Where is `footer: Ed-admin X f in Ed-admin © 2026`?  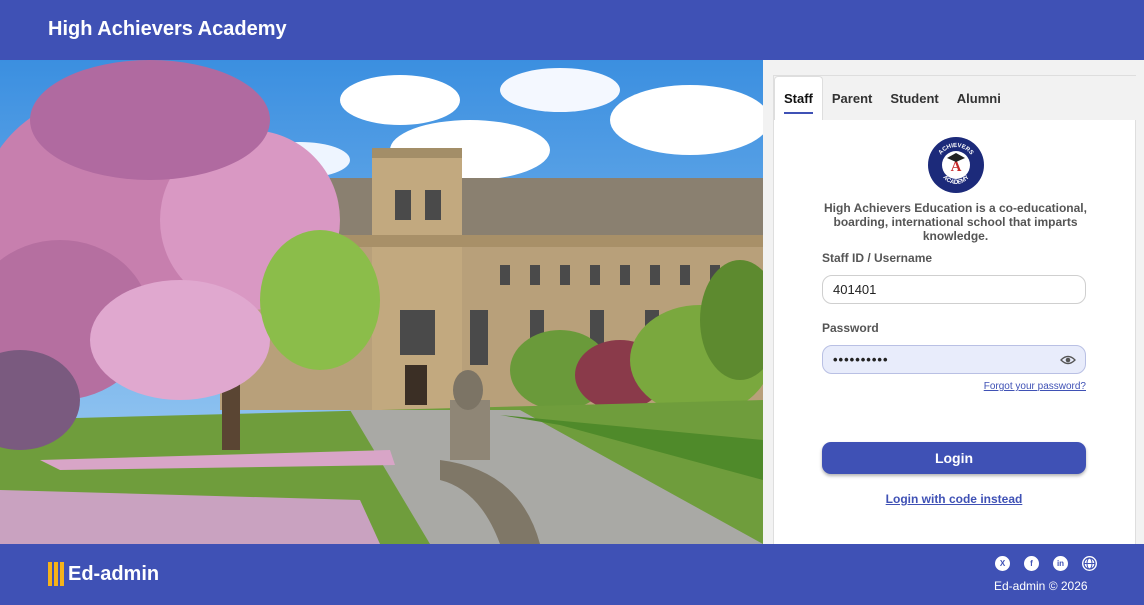 footer: Ed-admin X f in Ed-admin © 2026 is located at coordinates (572, 574).